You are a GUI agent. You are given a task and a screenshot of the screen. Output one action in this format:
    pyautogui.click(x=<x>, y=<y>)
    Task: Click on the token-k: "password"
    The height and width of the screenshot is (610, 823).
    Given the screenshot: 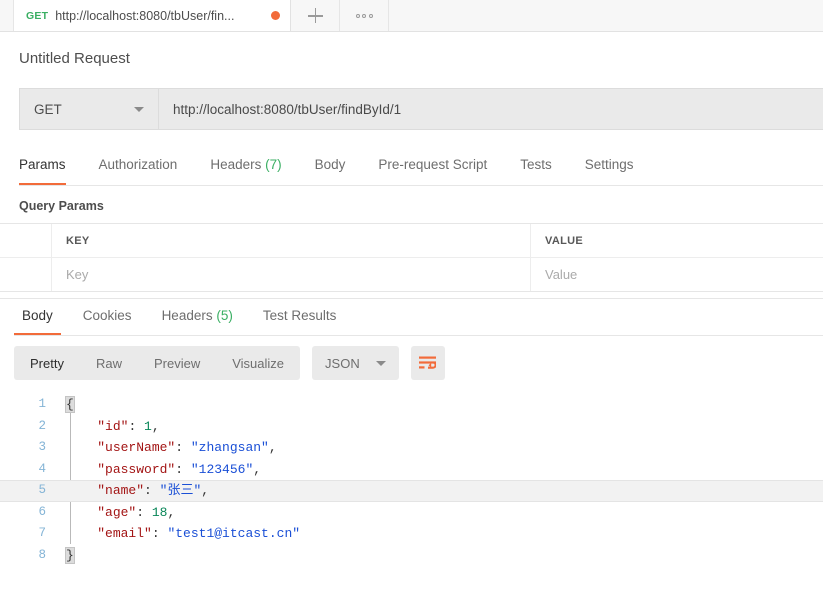 What is the action you would take?
    pyautogui.click(x=136, y=469)
    